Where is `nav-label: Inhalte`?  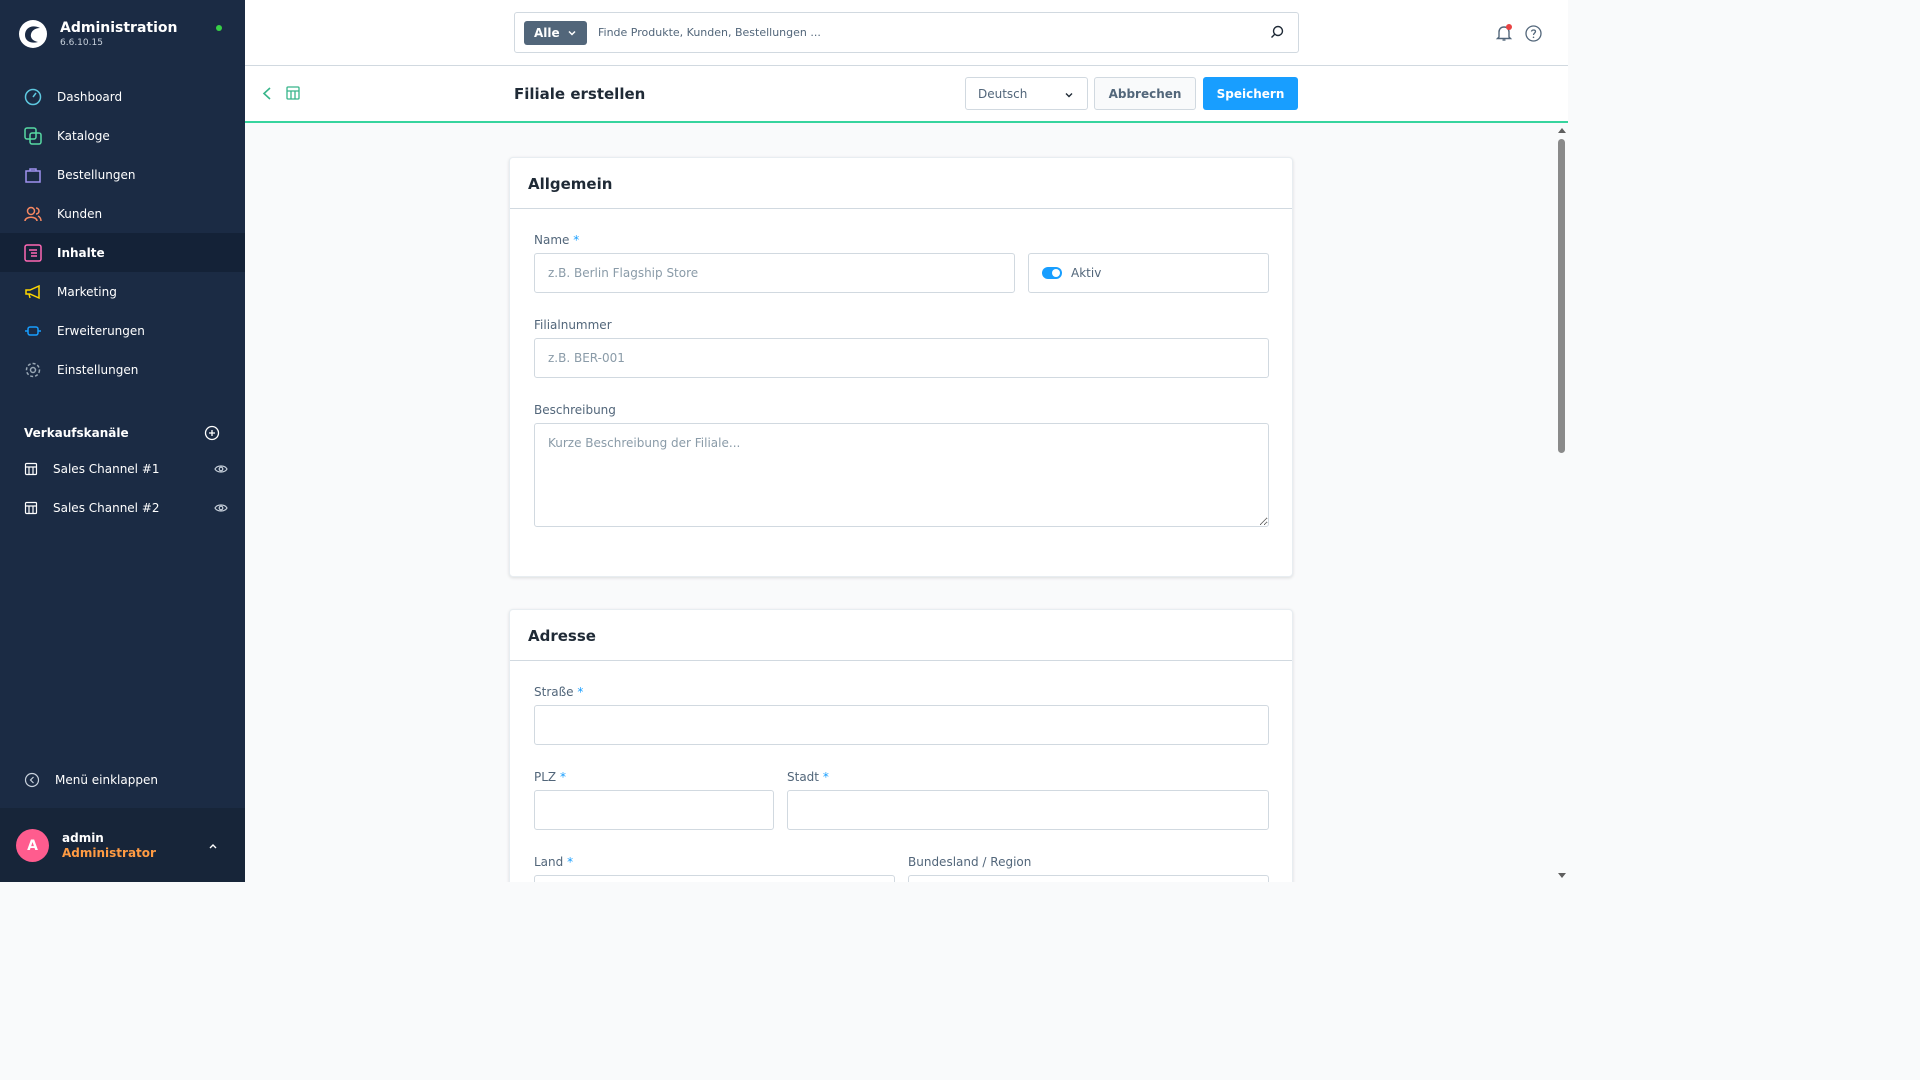 nav-label: Inhalte is located at coordinates (81, 252).